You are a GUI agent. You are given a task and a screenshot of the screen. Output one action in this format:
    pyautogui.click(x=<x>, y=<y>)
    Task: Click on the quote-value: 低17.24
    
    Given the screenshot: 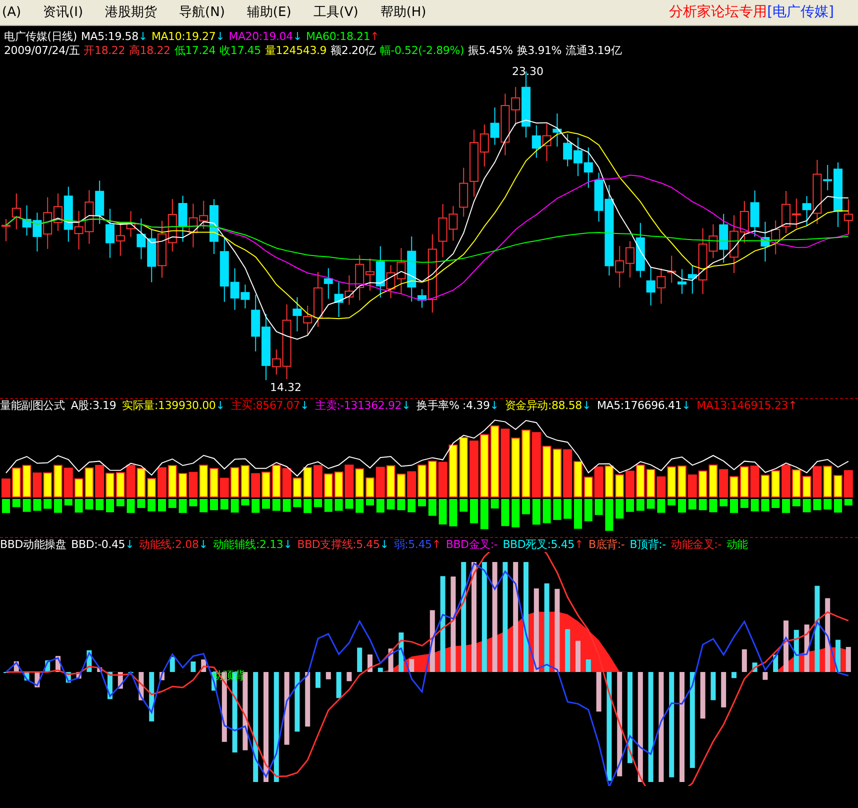 What is the action you would take?
    pyautogui.click(x=195, y=51)
    